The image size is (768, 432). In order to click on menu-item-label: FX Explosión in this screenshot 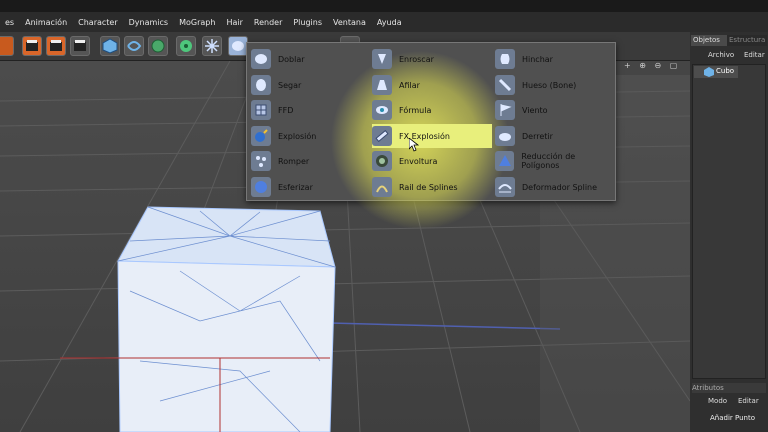, I will do `click(424, 136)`.